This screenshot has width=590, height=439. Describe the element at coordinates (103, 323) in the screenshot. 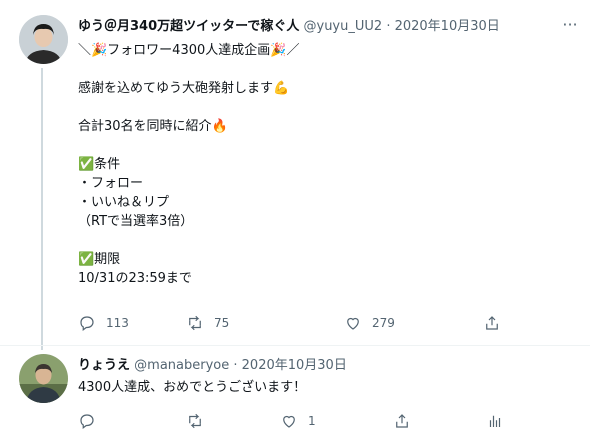

I see `reply-button: 113` at that location.